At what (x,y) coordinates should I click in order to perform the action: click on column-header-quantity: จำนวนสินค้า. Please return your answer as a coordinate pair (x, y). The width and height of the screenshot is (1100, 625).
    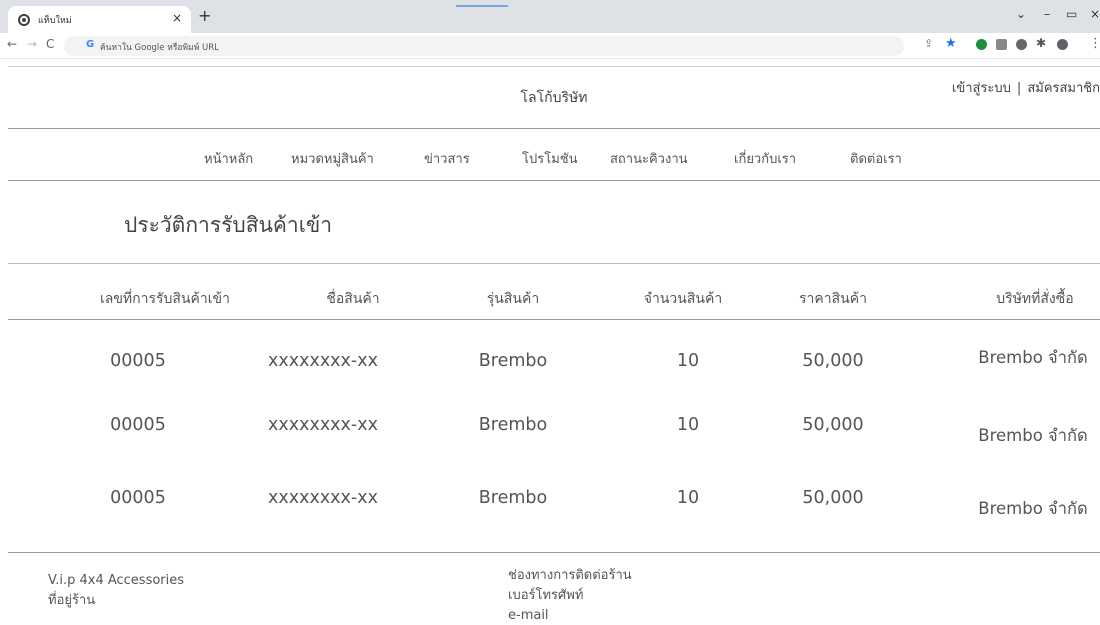
    Looking at the image, I should click on (683, 299).